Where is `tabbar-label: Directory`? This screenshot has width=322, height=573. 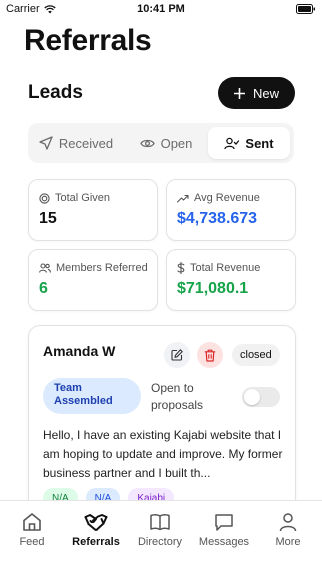 tabbar-label: Directory is located at coordinates (159, 542).